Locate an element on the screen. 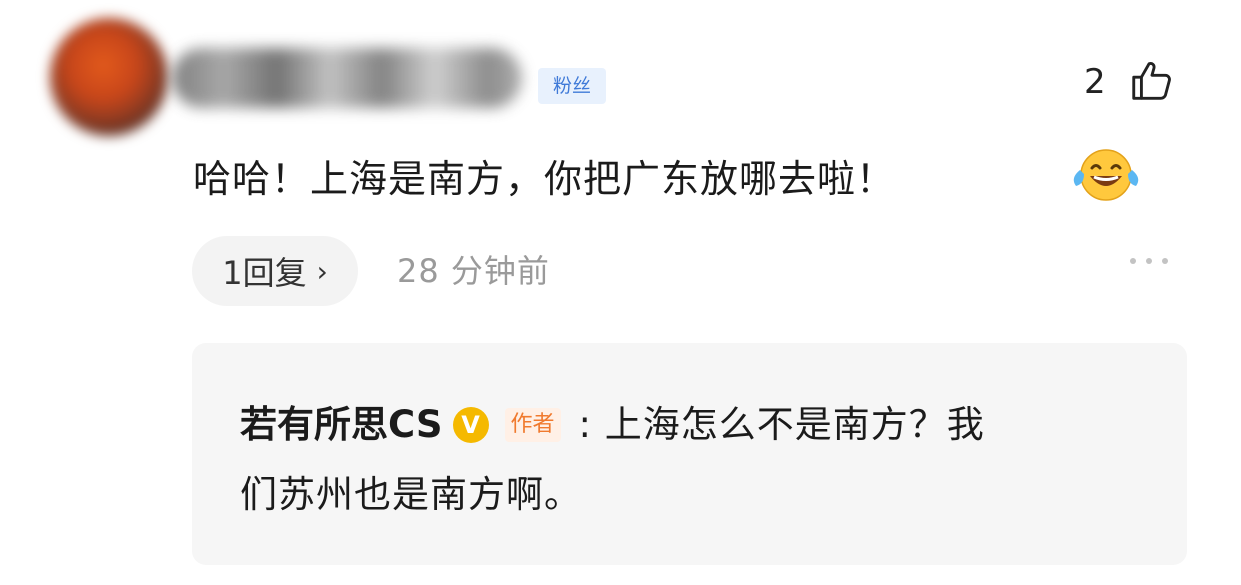  thumbs-up-icon is located at coordinates (1151, 81).